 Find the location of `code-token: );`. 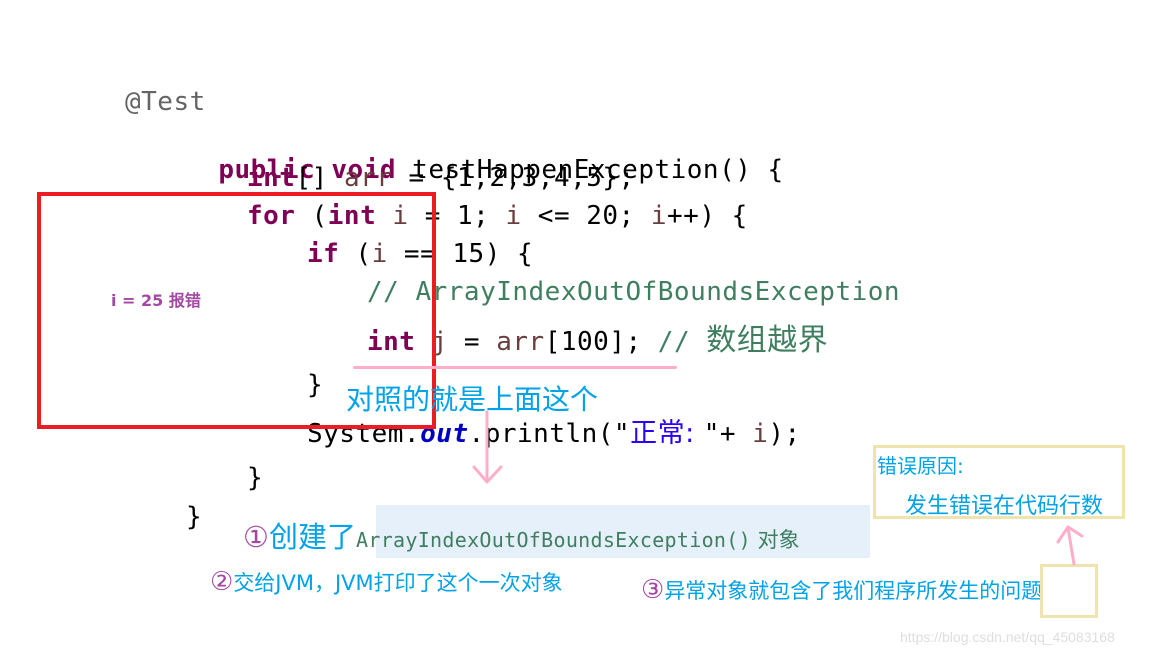

code-token: ); is located at coordinates (784, 434).